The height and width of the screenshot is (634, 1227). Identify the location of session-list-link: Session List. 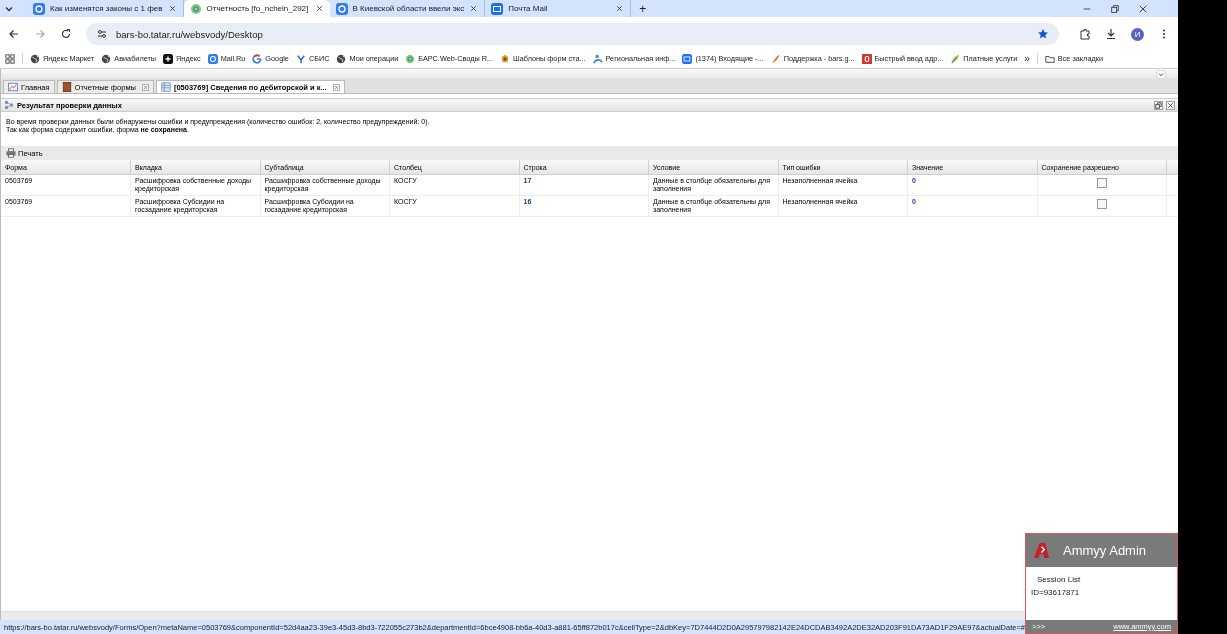
(1101, 579).